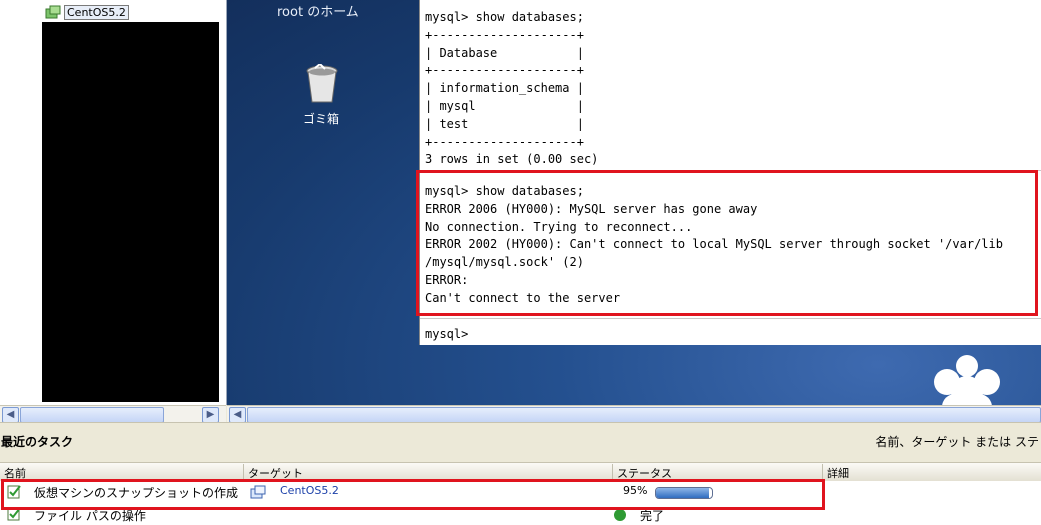 Image resolution: width=1041 pixels, height=525 pixels. Describe the element at coordinates (520, 442) in the screenshot. I see `recent-tasks-header: 最近のタスク 名前、ターゲット または ステ` at that location.